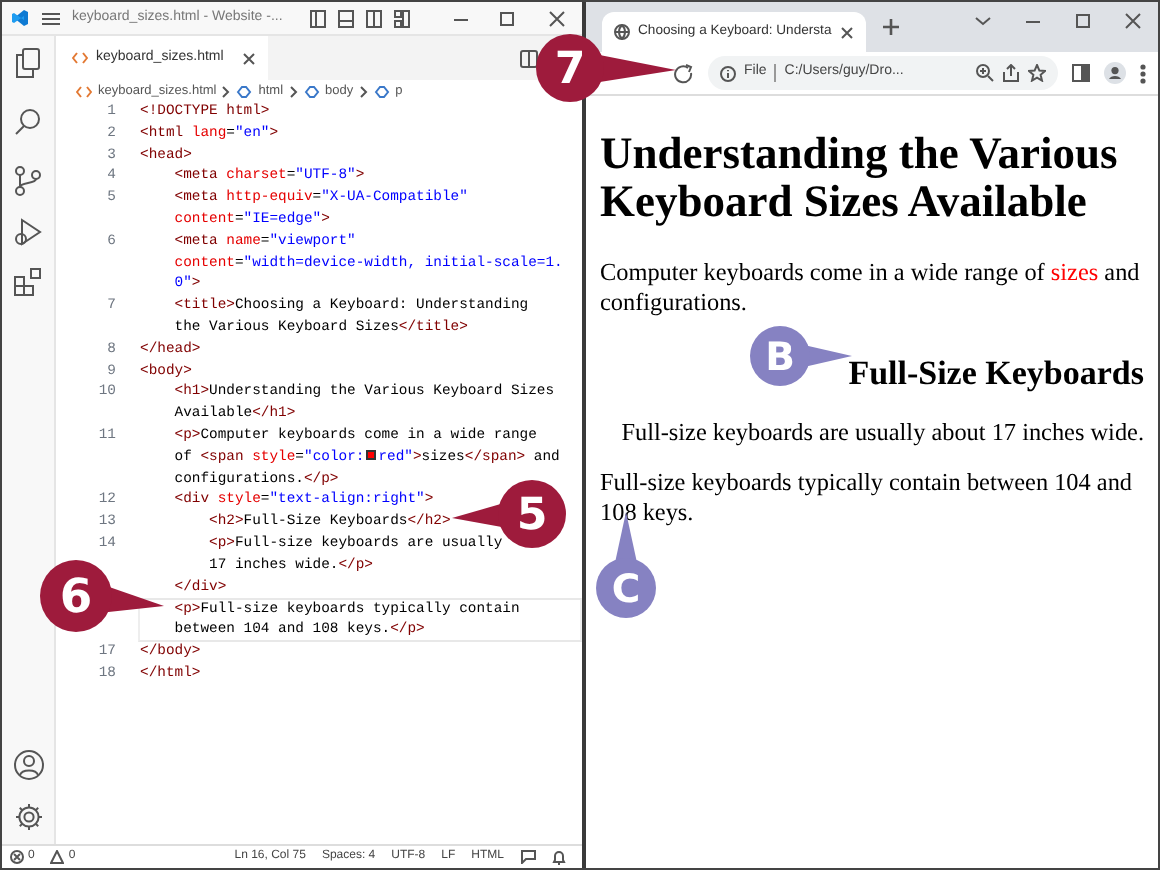 The height and width of the screenshot is (870, 1160). I want to click on new-tab-icon, so click(890, 27).